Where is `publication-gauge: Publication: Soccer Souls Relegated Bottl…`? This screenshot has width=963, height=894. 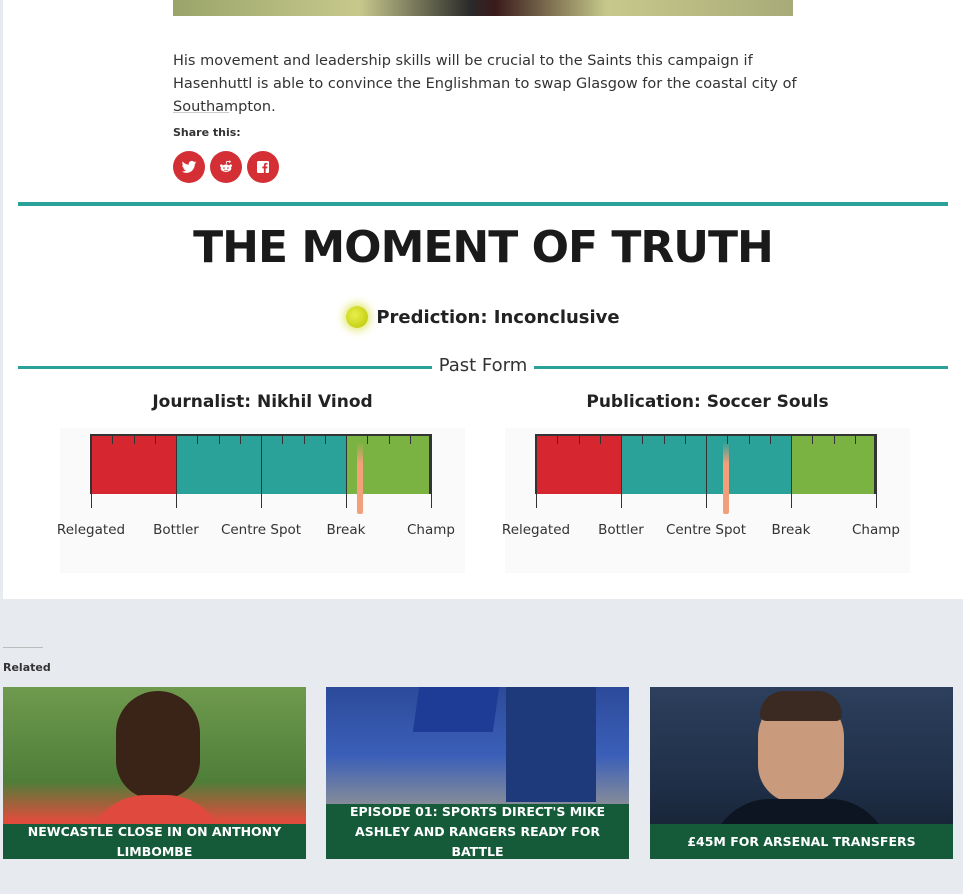
publication-gauge: Publication: Soccer Souls Relegated Bottl… is located at coordinates (705, 482).